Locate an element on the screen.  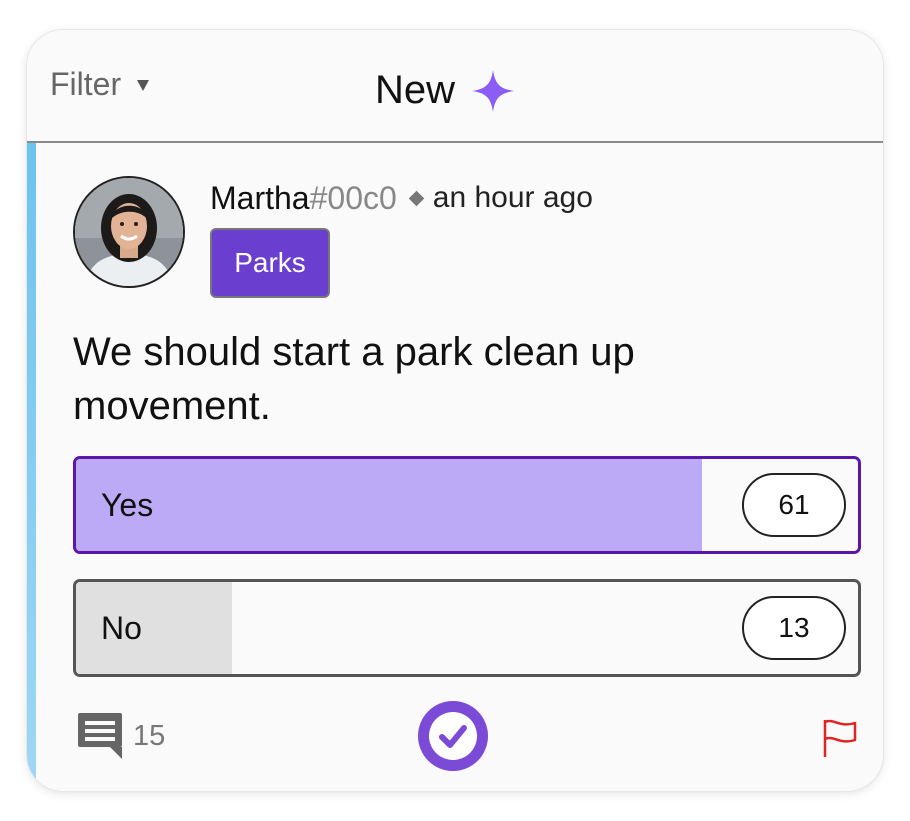
feed-header: Filter New is located at coordinates (455, 86).